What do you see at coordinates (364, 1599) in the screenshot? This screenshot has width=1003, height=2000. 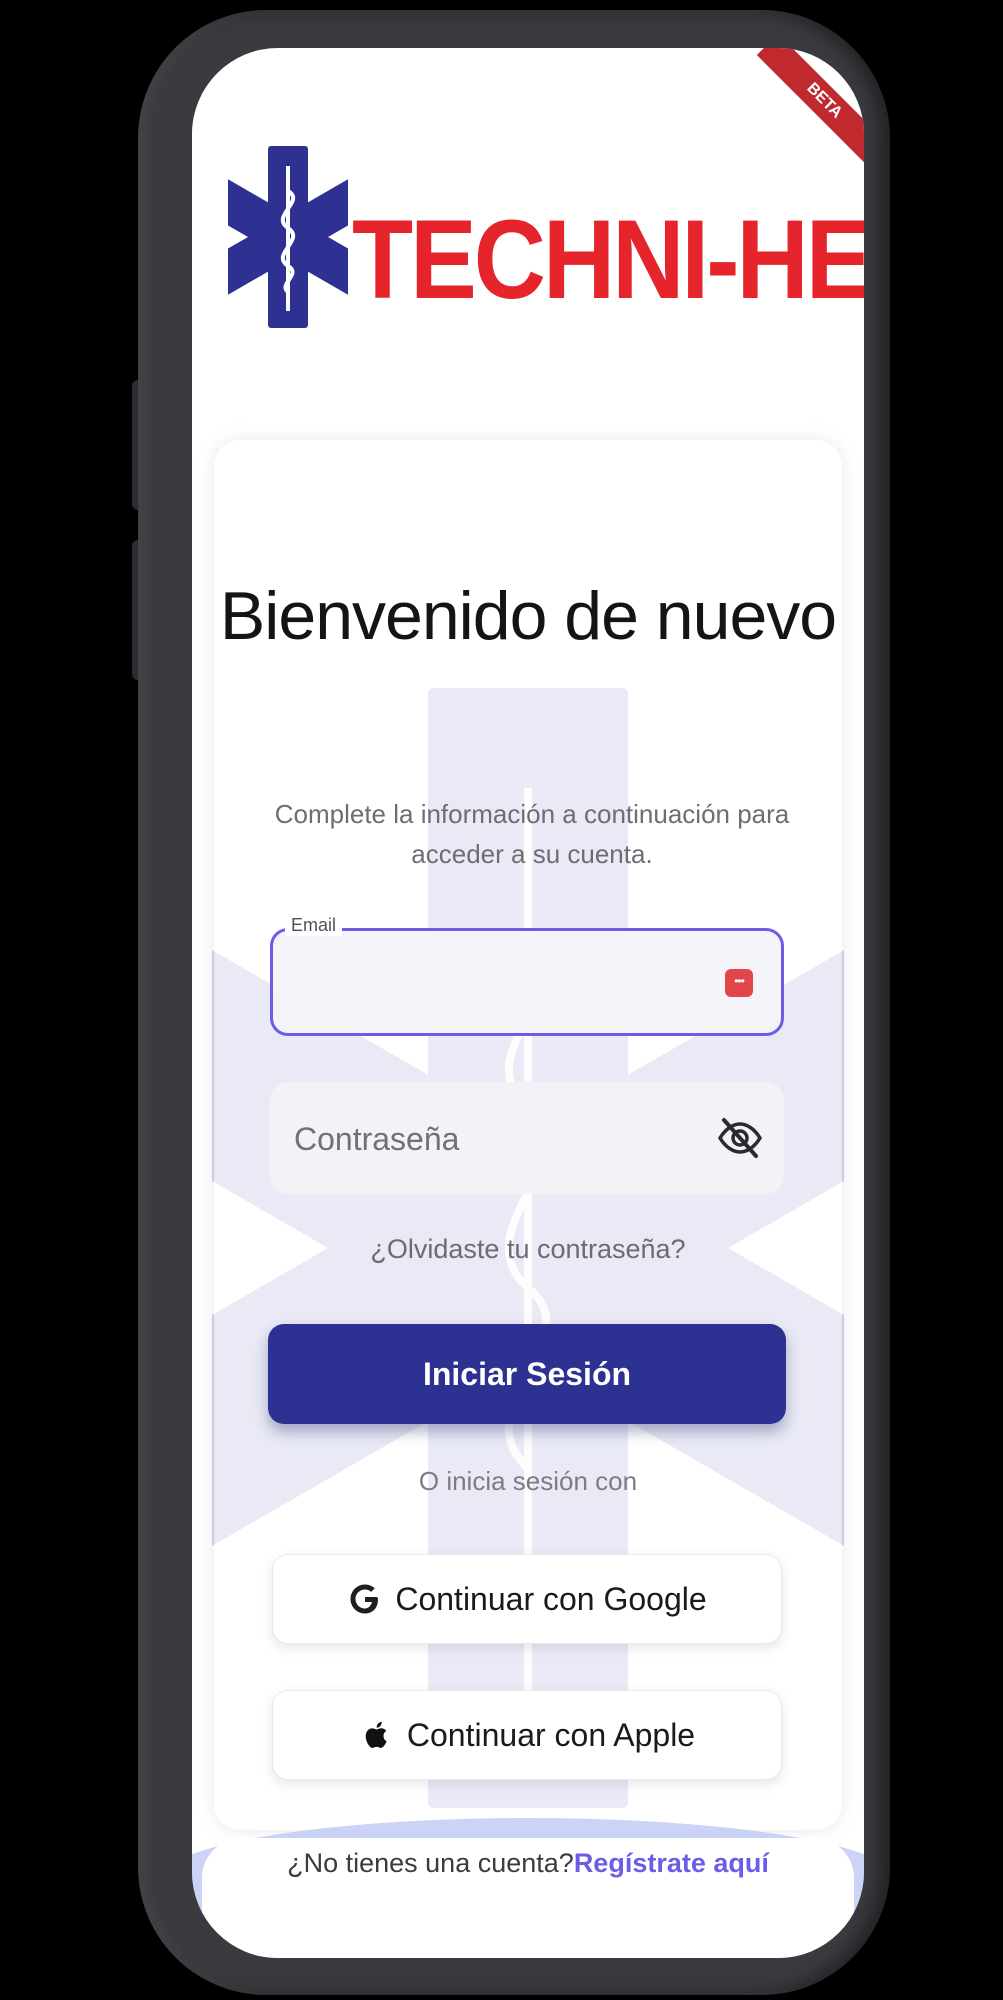 I see `google-icon` at bounding box center [364, 1599].